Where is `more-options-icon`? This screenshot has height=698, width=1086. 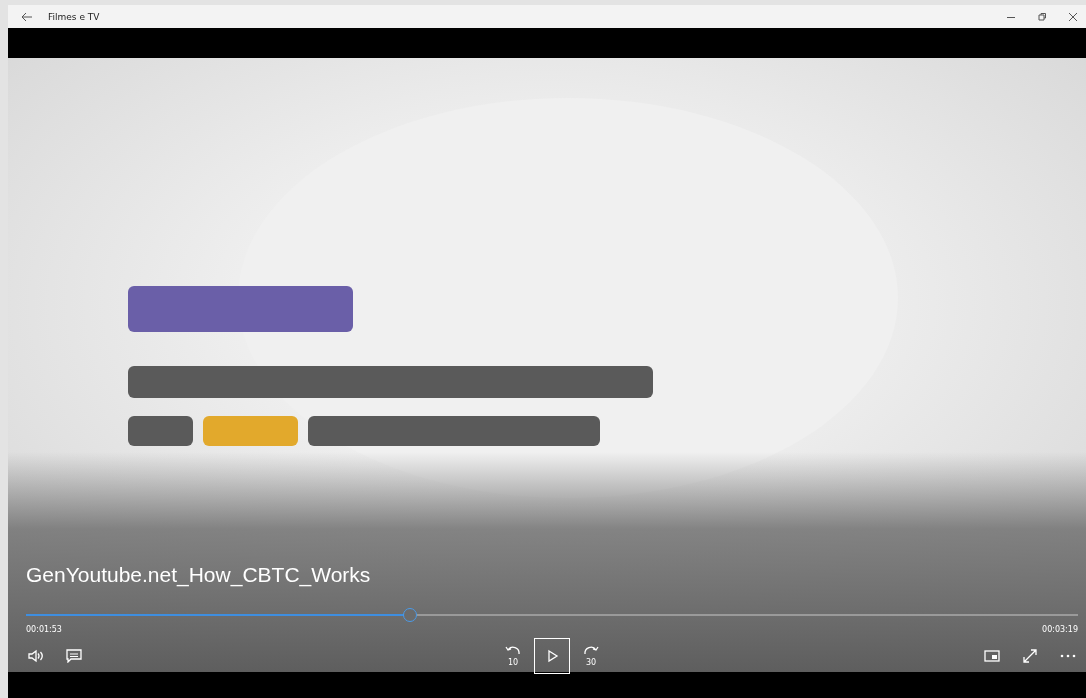
more-options-icon is located at coordinates (1068, 656).